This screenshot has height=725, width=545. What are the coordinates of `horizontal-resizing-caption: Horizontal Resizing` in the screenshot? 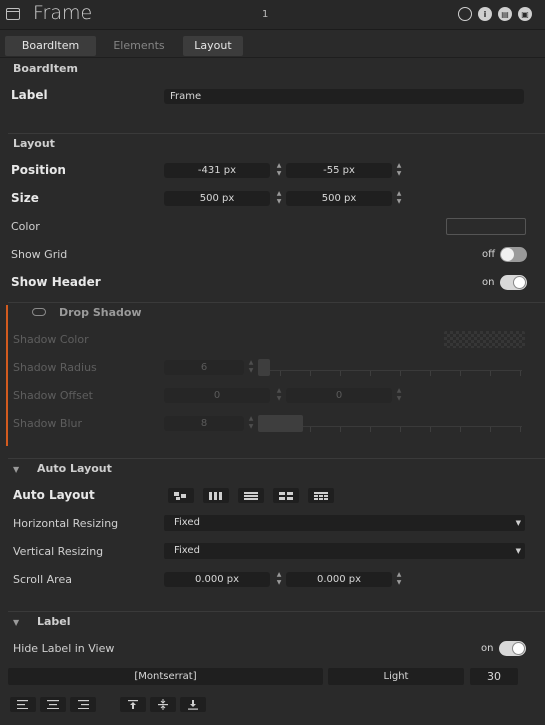 It's located at (66, 523).